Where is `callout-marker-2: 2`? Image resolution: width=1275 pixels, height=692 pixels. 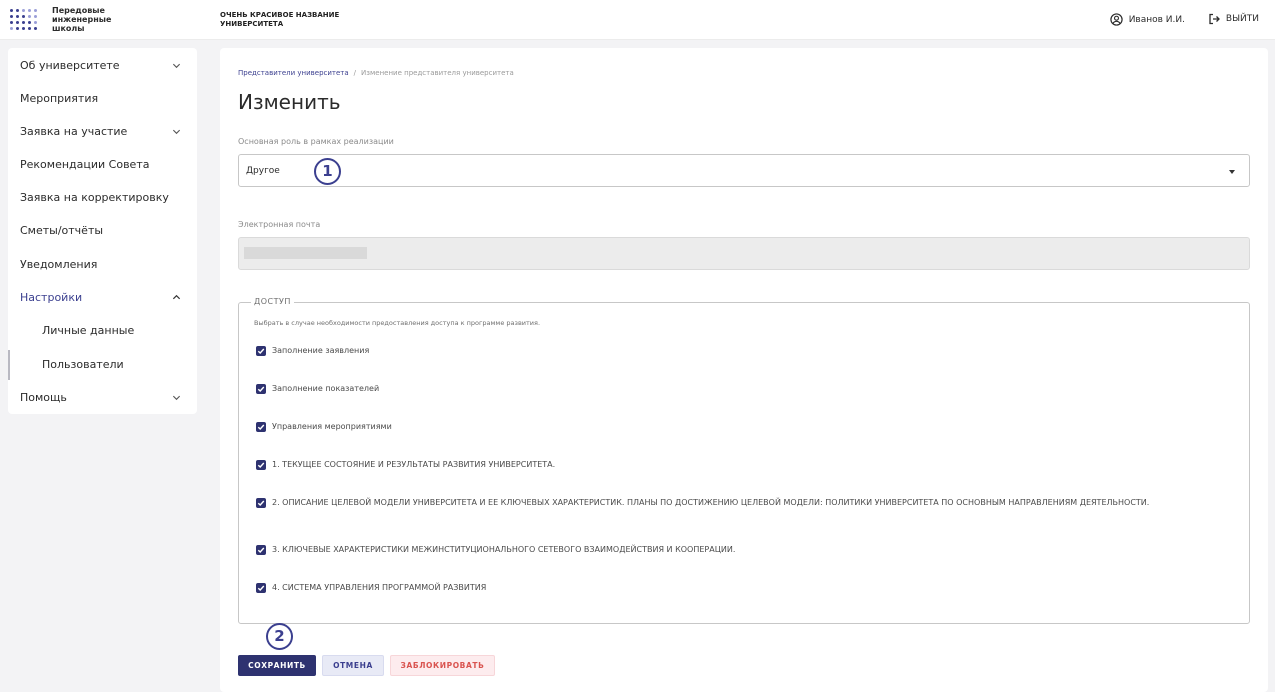
callout-marker-2: 2 is located at coordinates (279, 636).